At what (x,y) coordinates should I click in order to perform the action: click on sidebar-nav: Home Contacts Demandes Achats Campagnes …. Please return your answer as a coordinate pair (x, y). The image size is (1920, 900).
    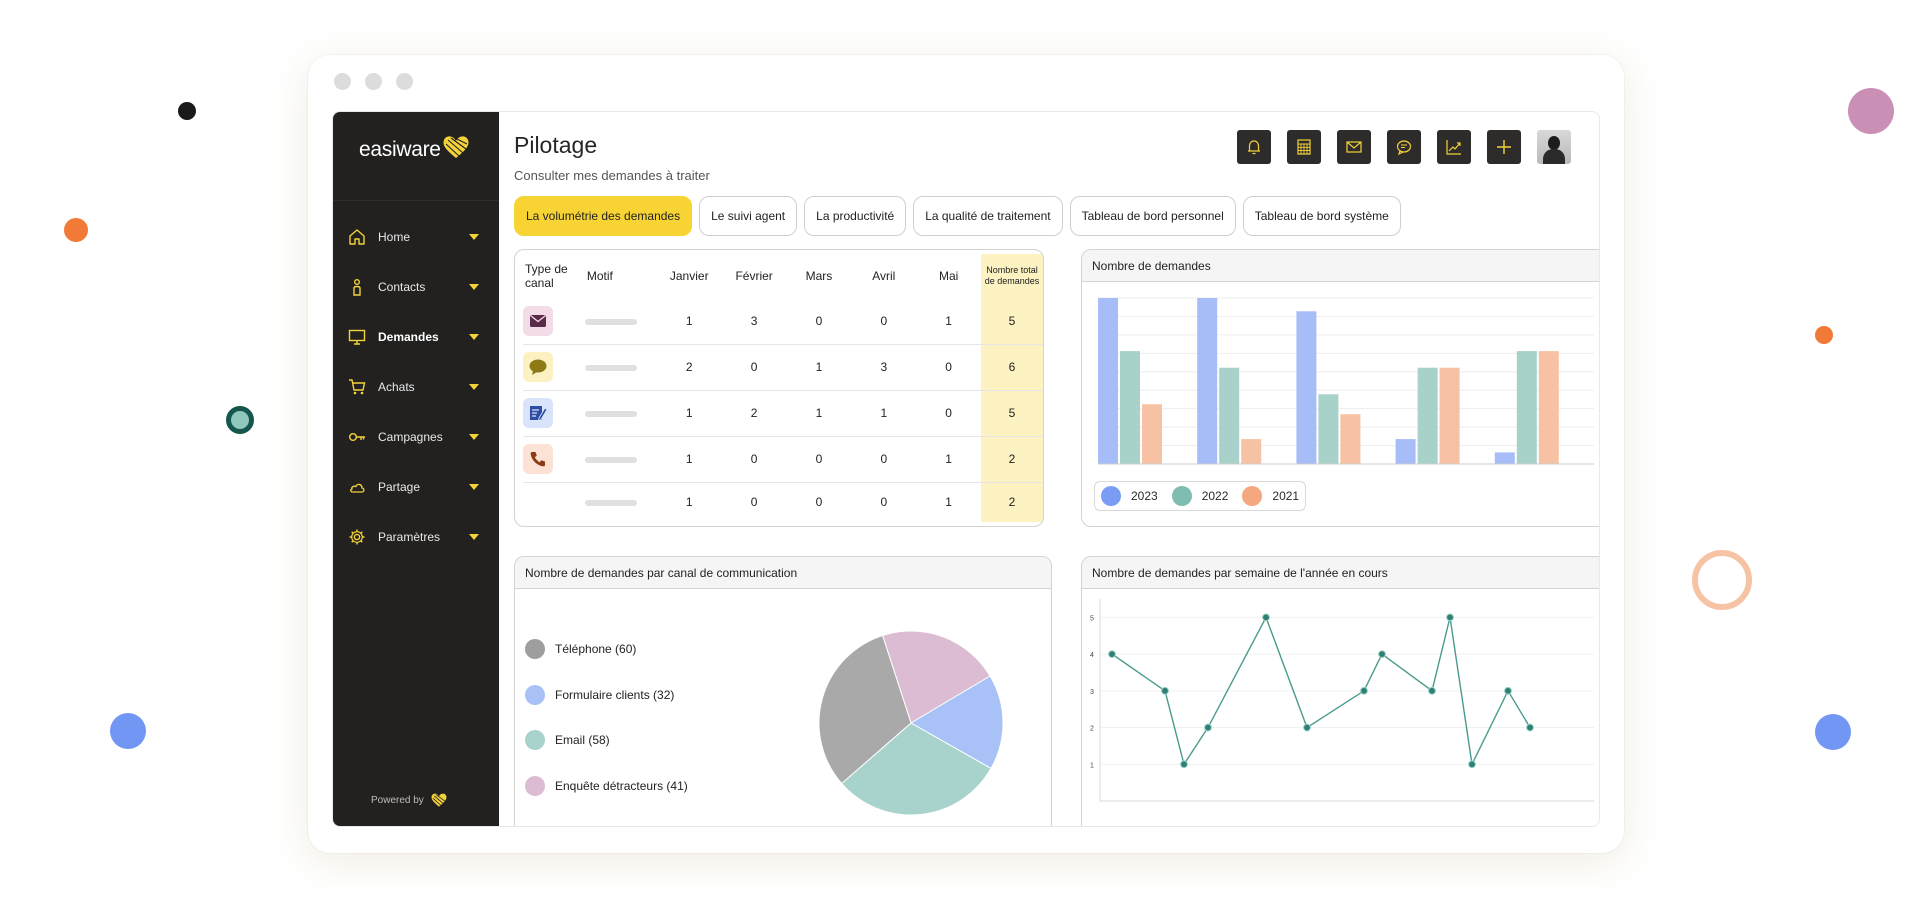
    Looking at the image, I should click on (416, 387).